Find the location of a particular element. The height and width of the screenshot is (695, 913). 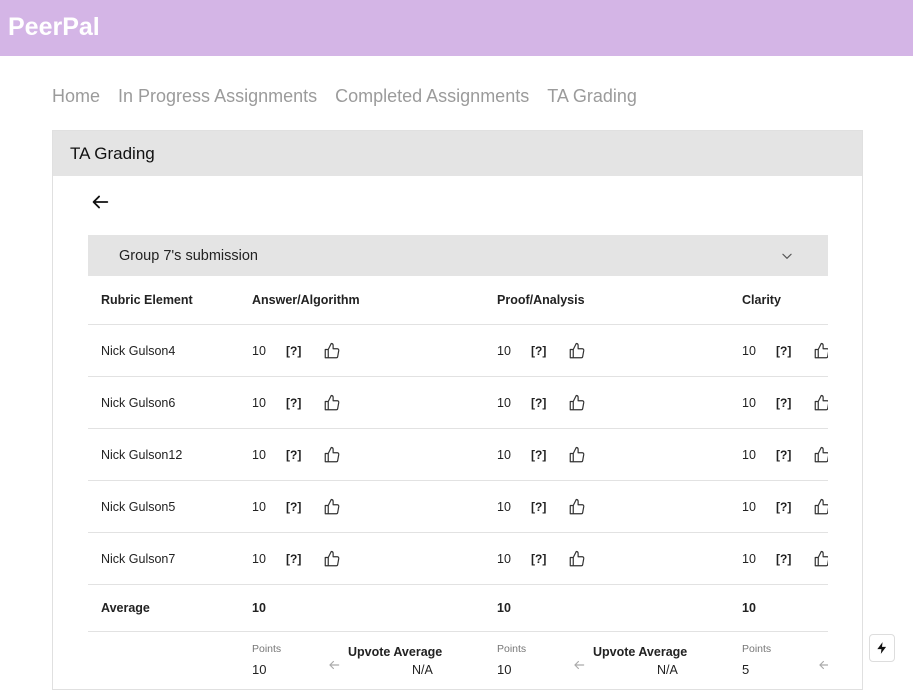

average-label: Average is located at coordinates (125, 608).